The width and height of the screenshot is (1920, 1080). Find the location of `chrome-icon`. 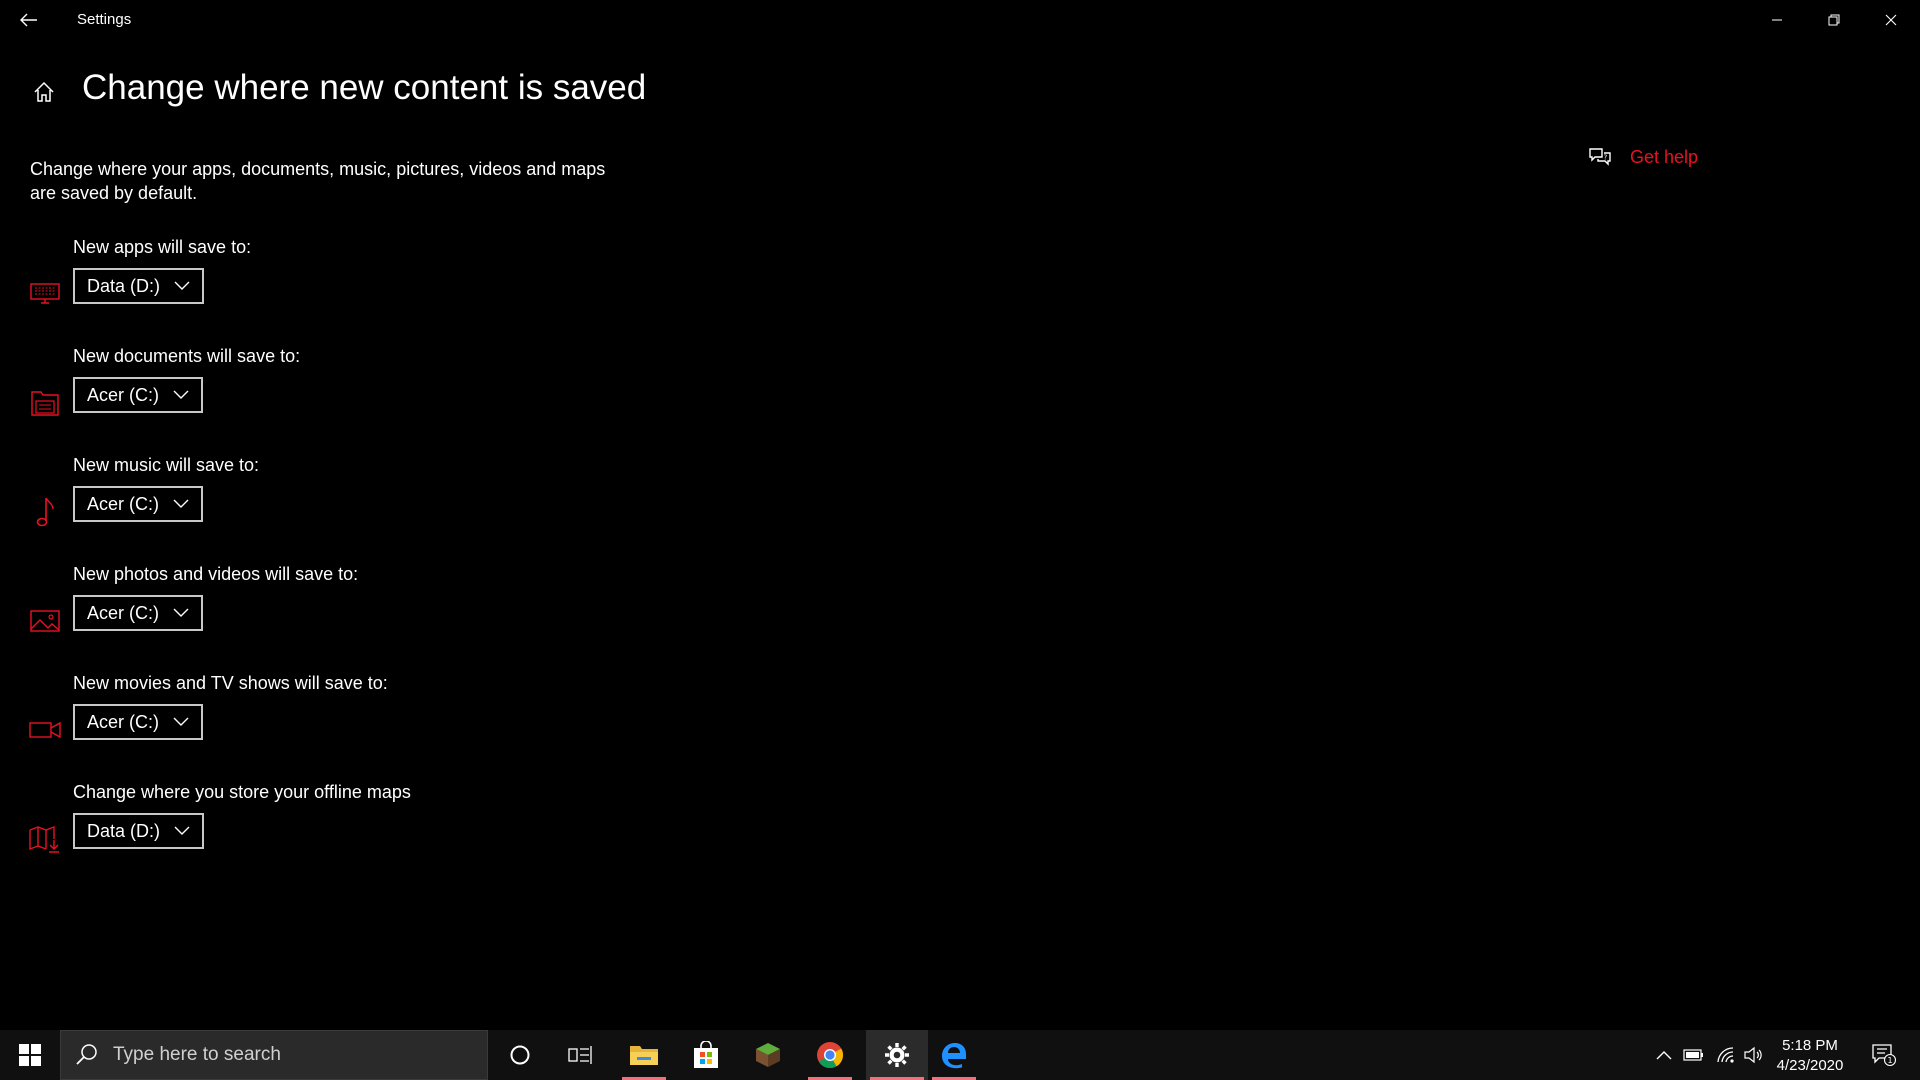

chrome-icon is located at coordinates (830, 1055).